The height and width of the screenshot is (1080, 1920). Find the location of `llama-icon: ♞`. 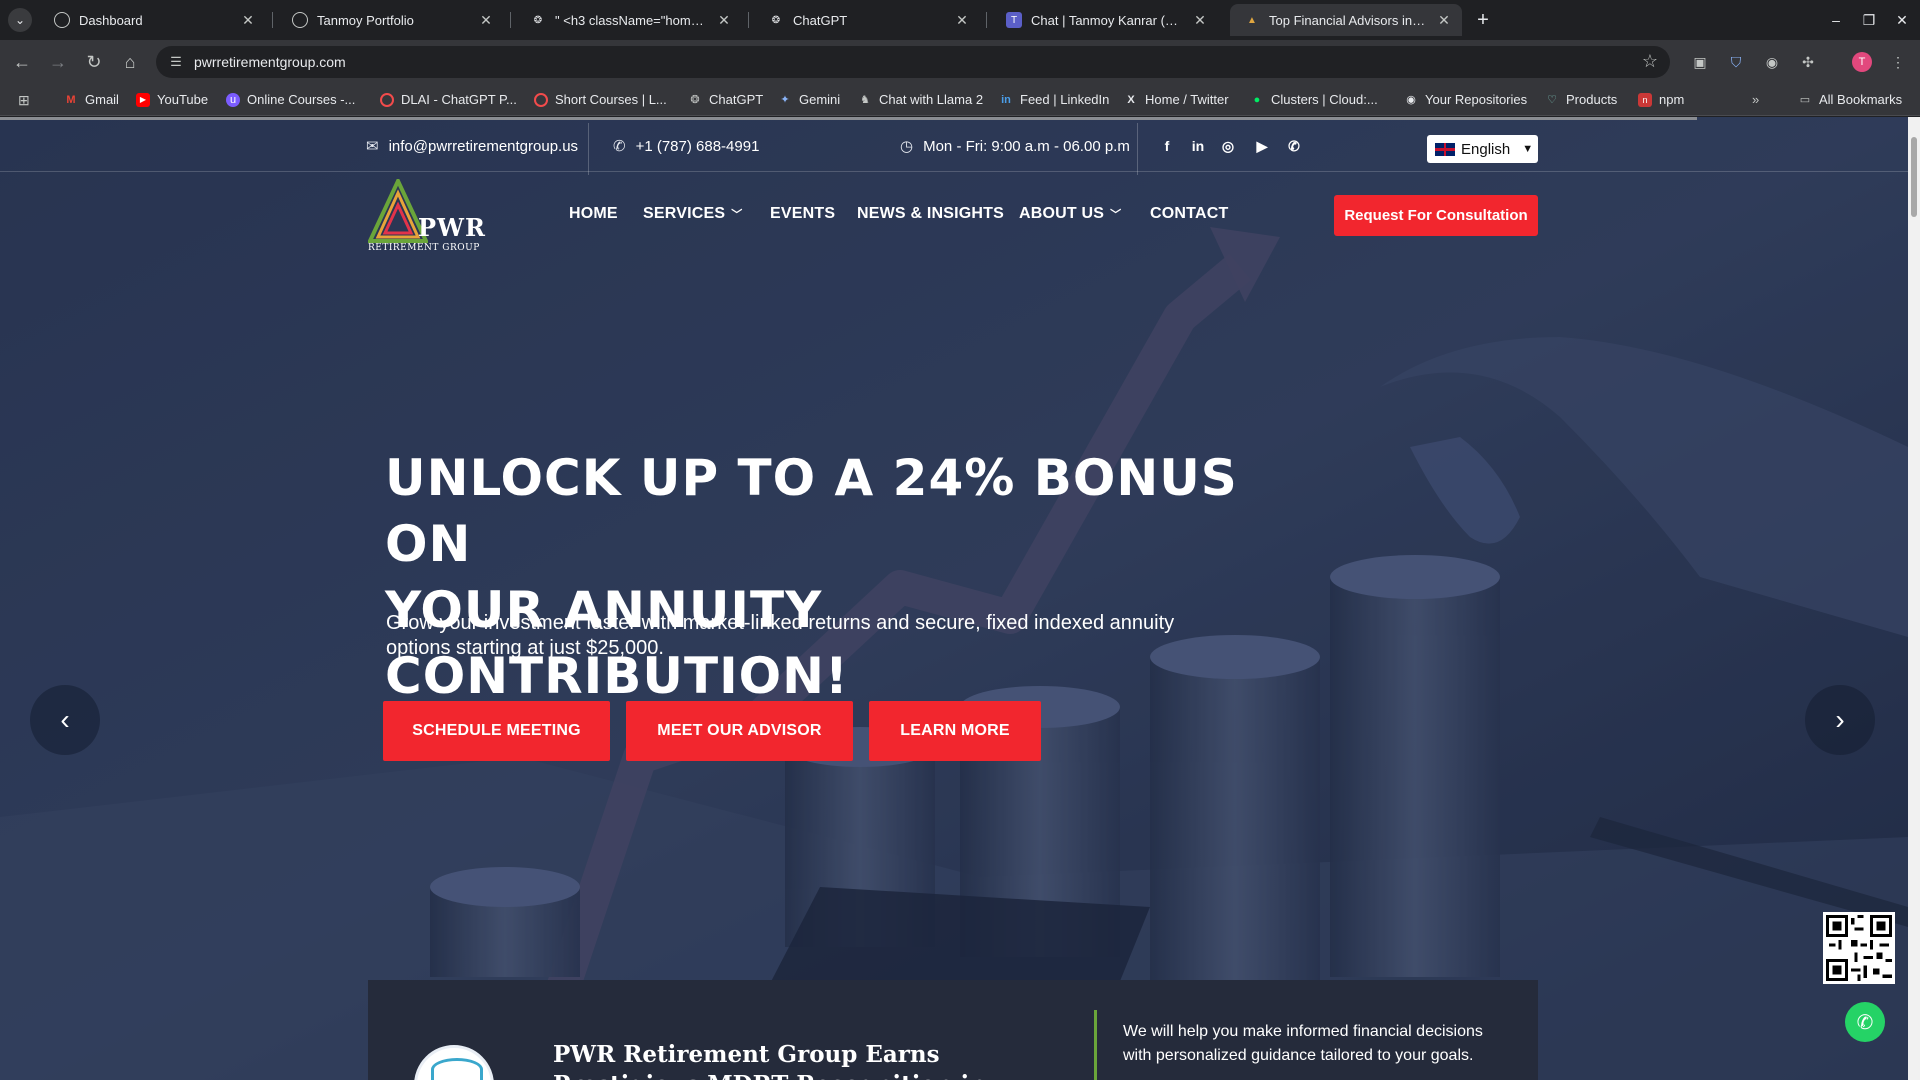

llama-icon: ♞ is located at coordinates (865, 99).